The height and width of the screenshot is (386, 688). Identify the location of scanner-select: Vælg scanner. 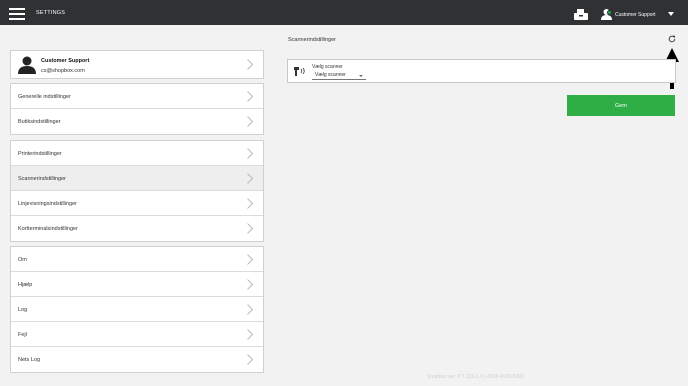
(339, 76).